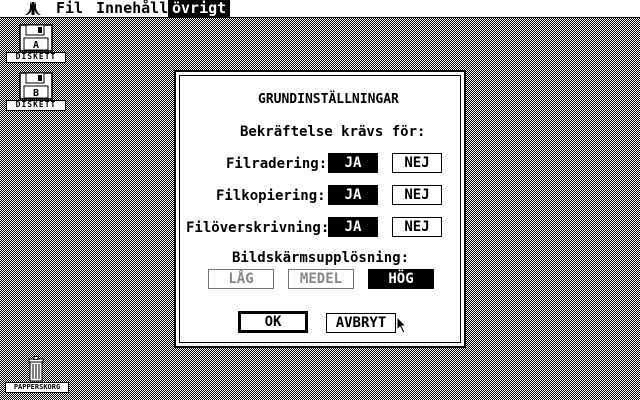  I want to click on floppy-disk-icon: B, so click(36, 86).